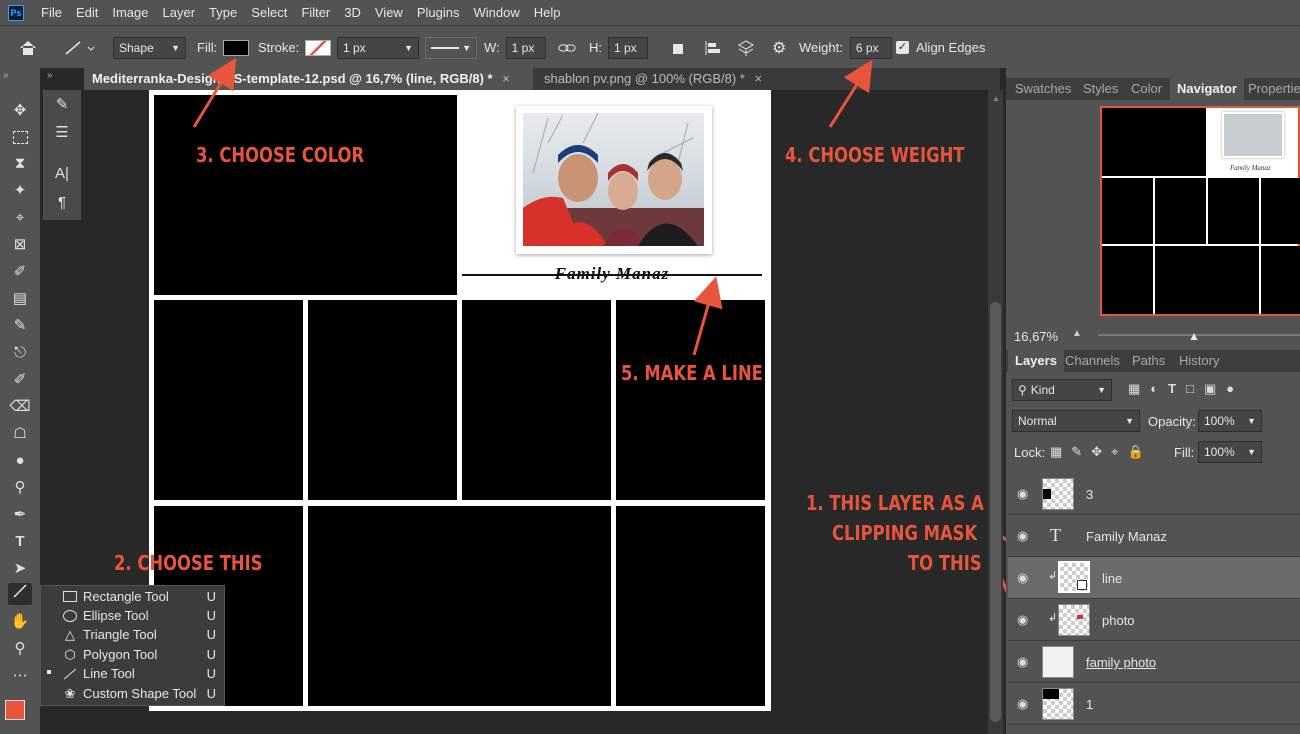 This screenshot has height=734, width=1300. What do you see at coordinates (1062, 390) in the screenshot?
I see `layer-filter-kind: ⚲ Kind ▼` at bounding box center [1062, 390].